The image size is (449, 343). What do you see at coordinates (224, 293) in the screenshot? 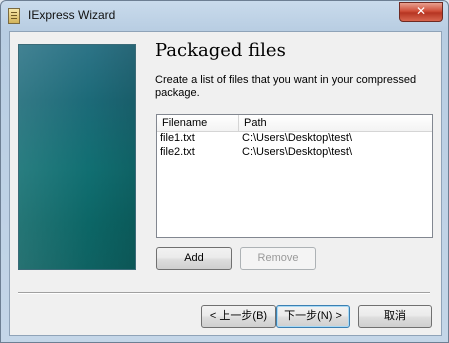
I see `separator` at bounding box center [224, 293].